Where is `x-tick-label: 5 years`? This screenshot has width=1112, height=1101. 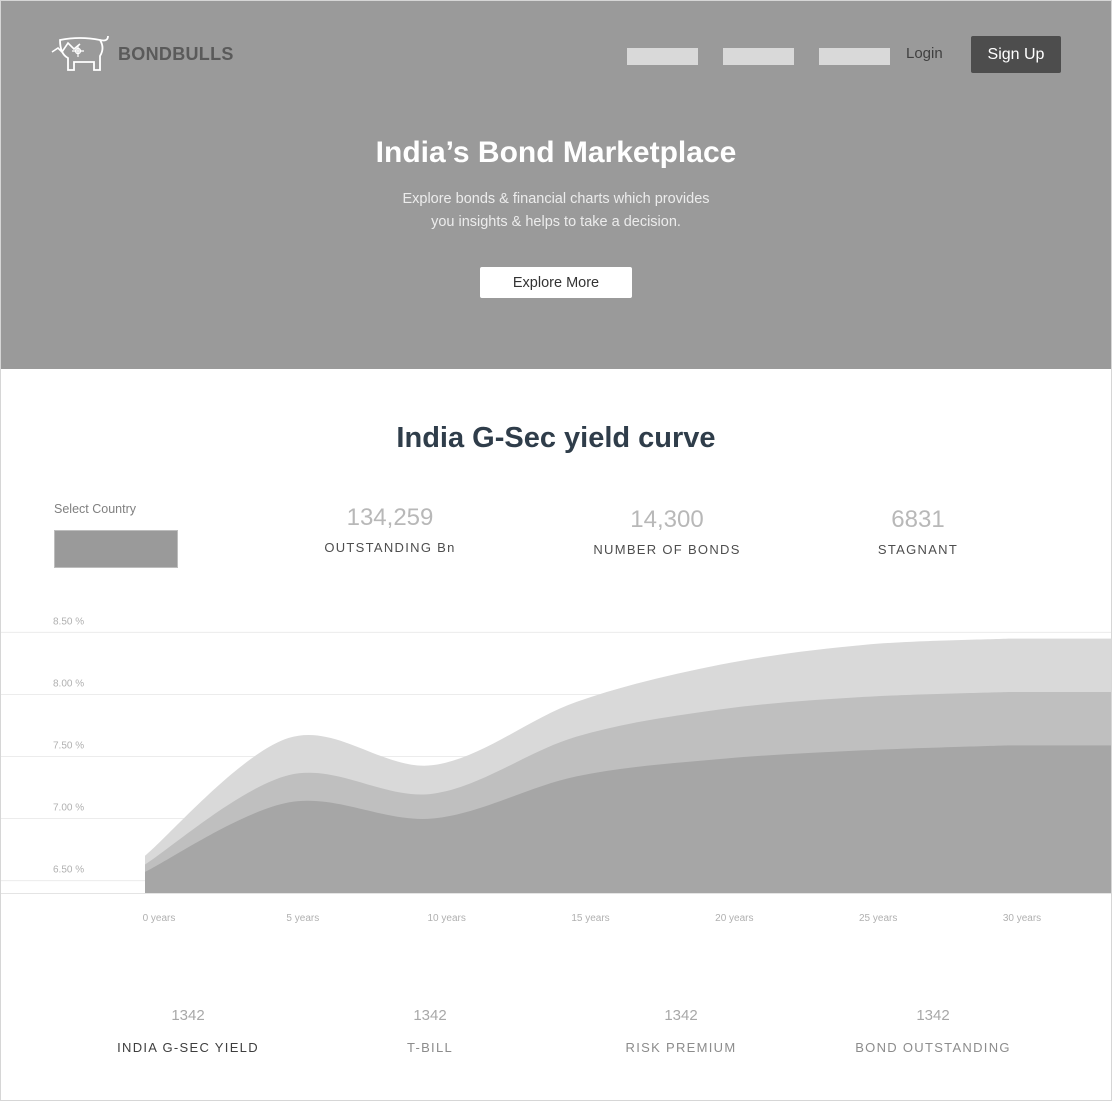 x-tick-label: 5 years is located at coordinates (302, 918).